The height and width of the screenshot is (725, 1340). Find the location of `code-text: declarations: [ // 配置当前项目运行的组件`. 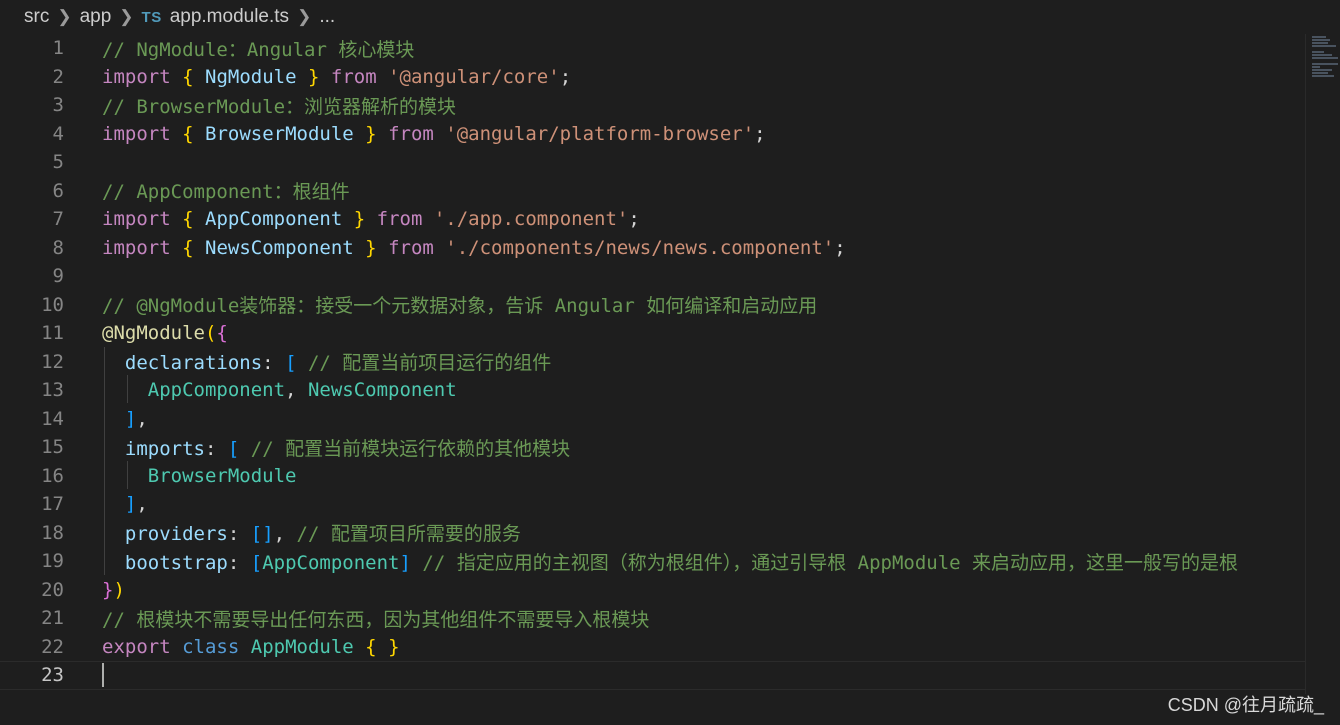

code-text: declarations: [ // 配置当前项目运行的组件 is located at coordinates (326, 361).